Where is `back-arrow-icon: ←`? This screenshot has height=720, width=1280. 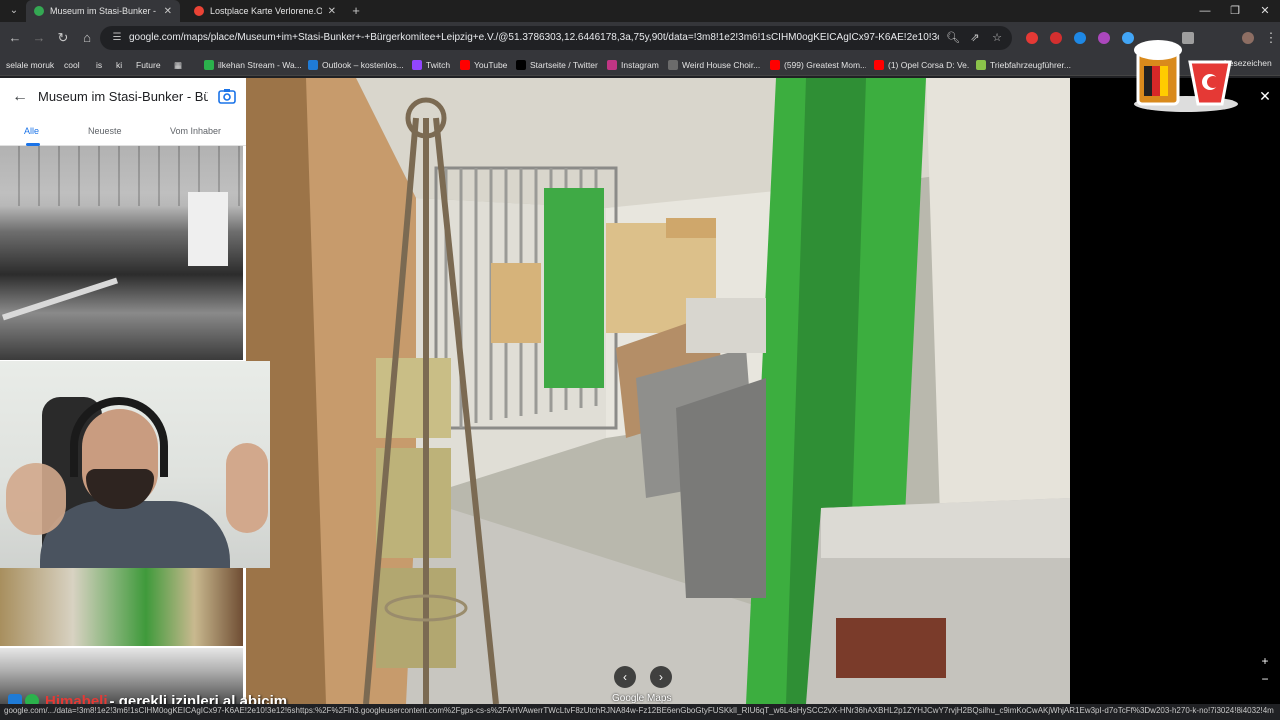 back-arrow-icon: ← is located at coordinates (20, 97).